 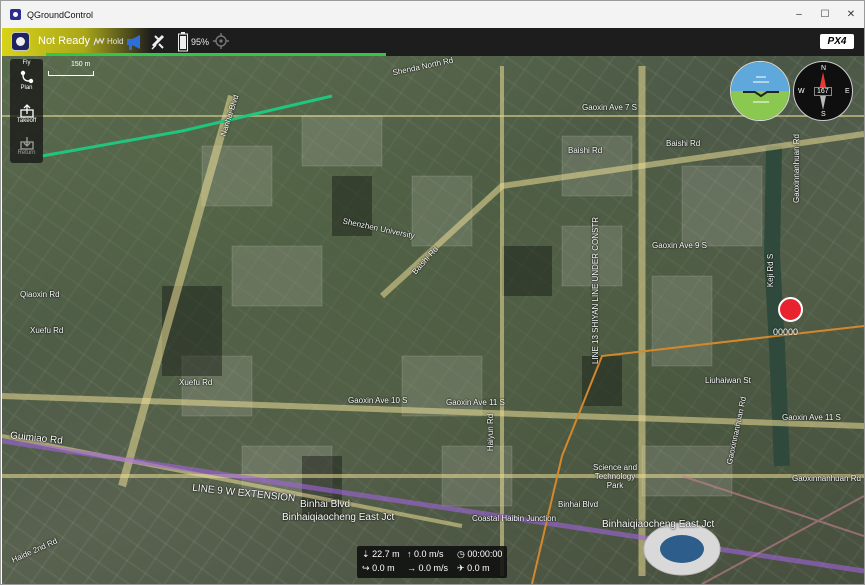 I want to click on return-tool-label: Return, so click(x=26, y=153).